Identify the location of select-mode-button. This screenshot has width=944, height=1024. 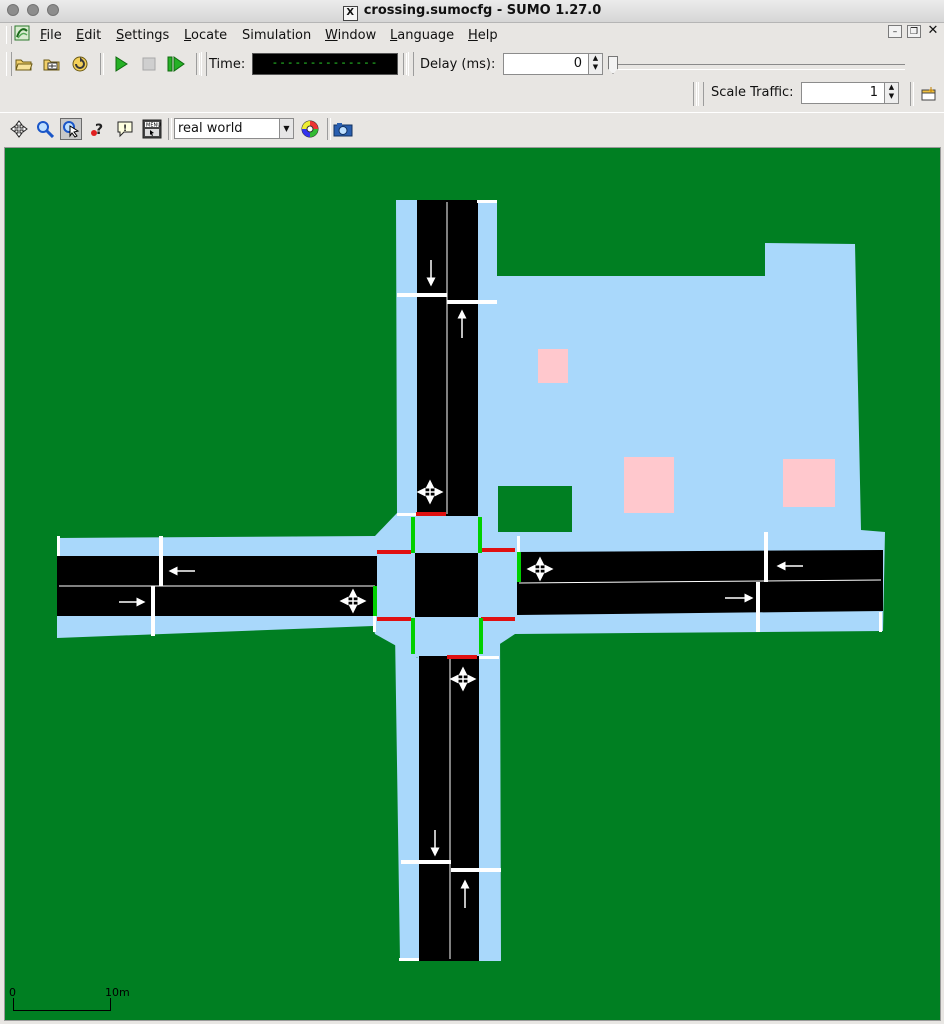
(71, 129).